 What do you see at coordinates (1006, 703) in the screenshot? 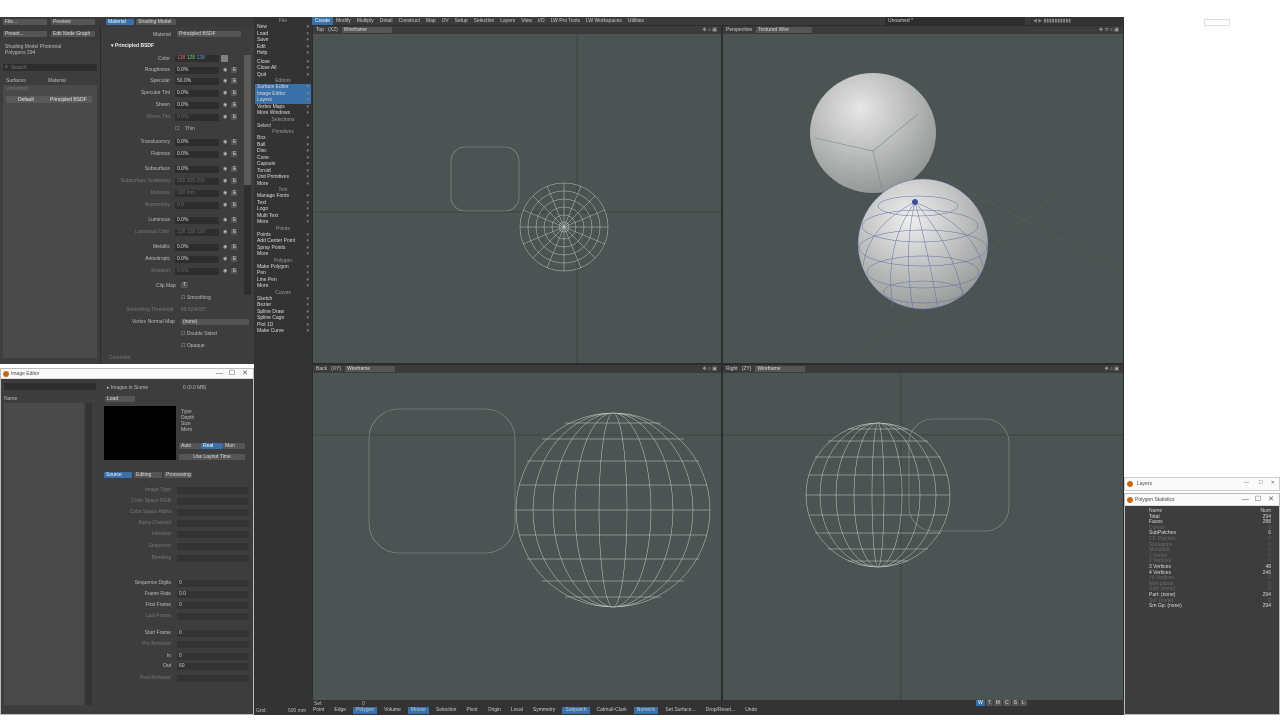
I see `view-button-c: C` at bounding box center [1006, 703].